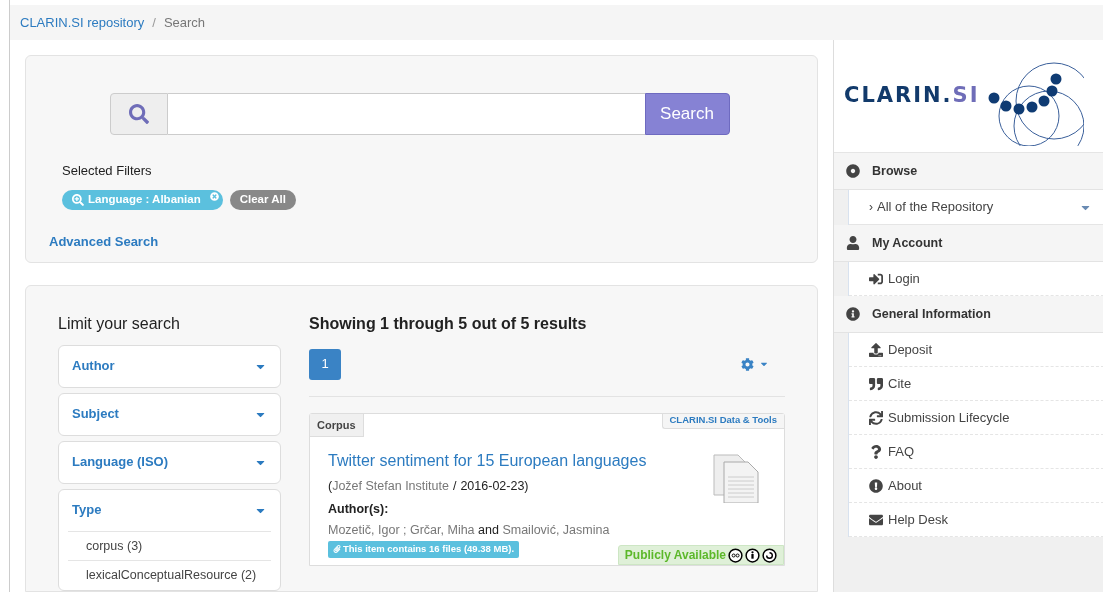  Describe the element at coordinates (78, 199) in the screenshot. I see `zoom-in-icon` at that location.